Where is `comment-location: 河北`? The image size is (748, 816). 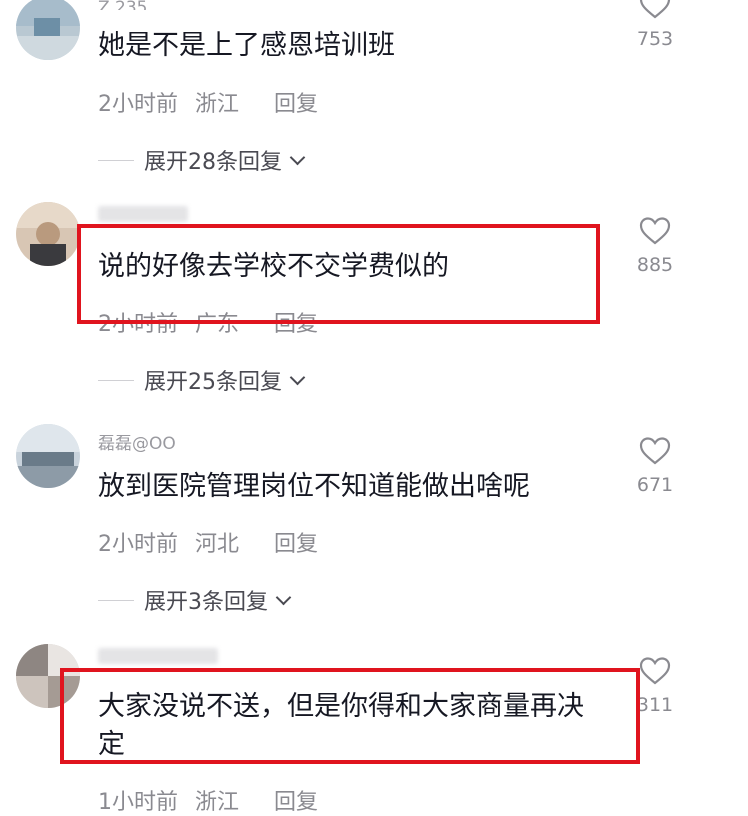
comment-location: 河北 is located at coordinates (217, 544).